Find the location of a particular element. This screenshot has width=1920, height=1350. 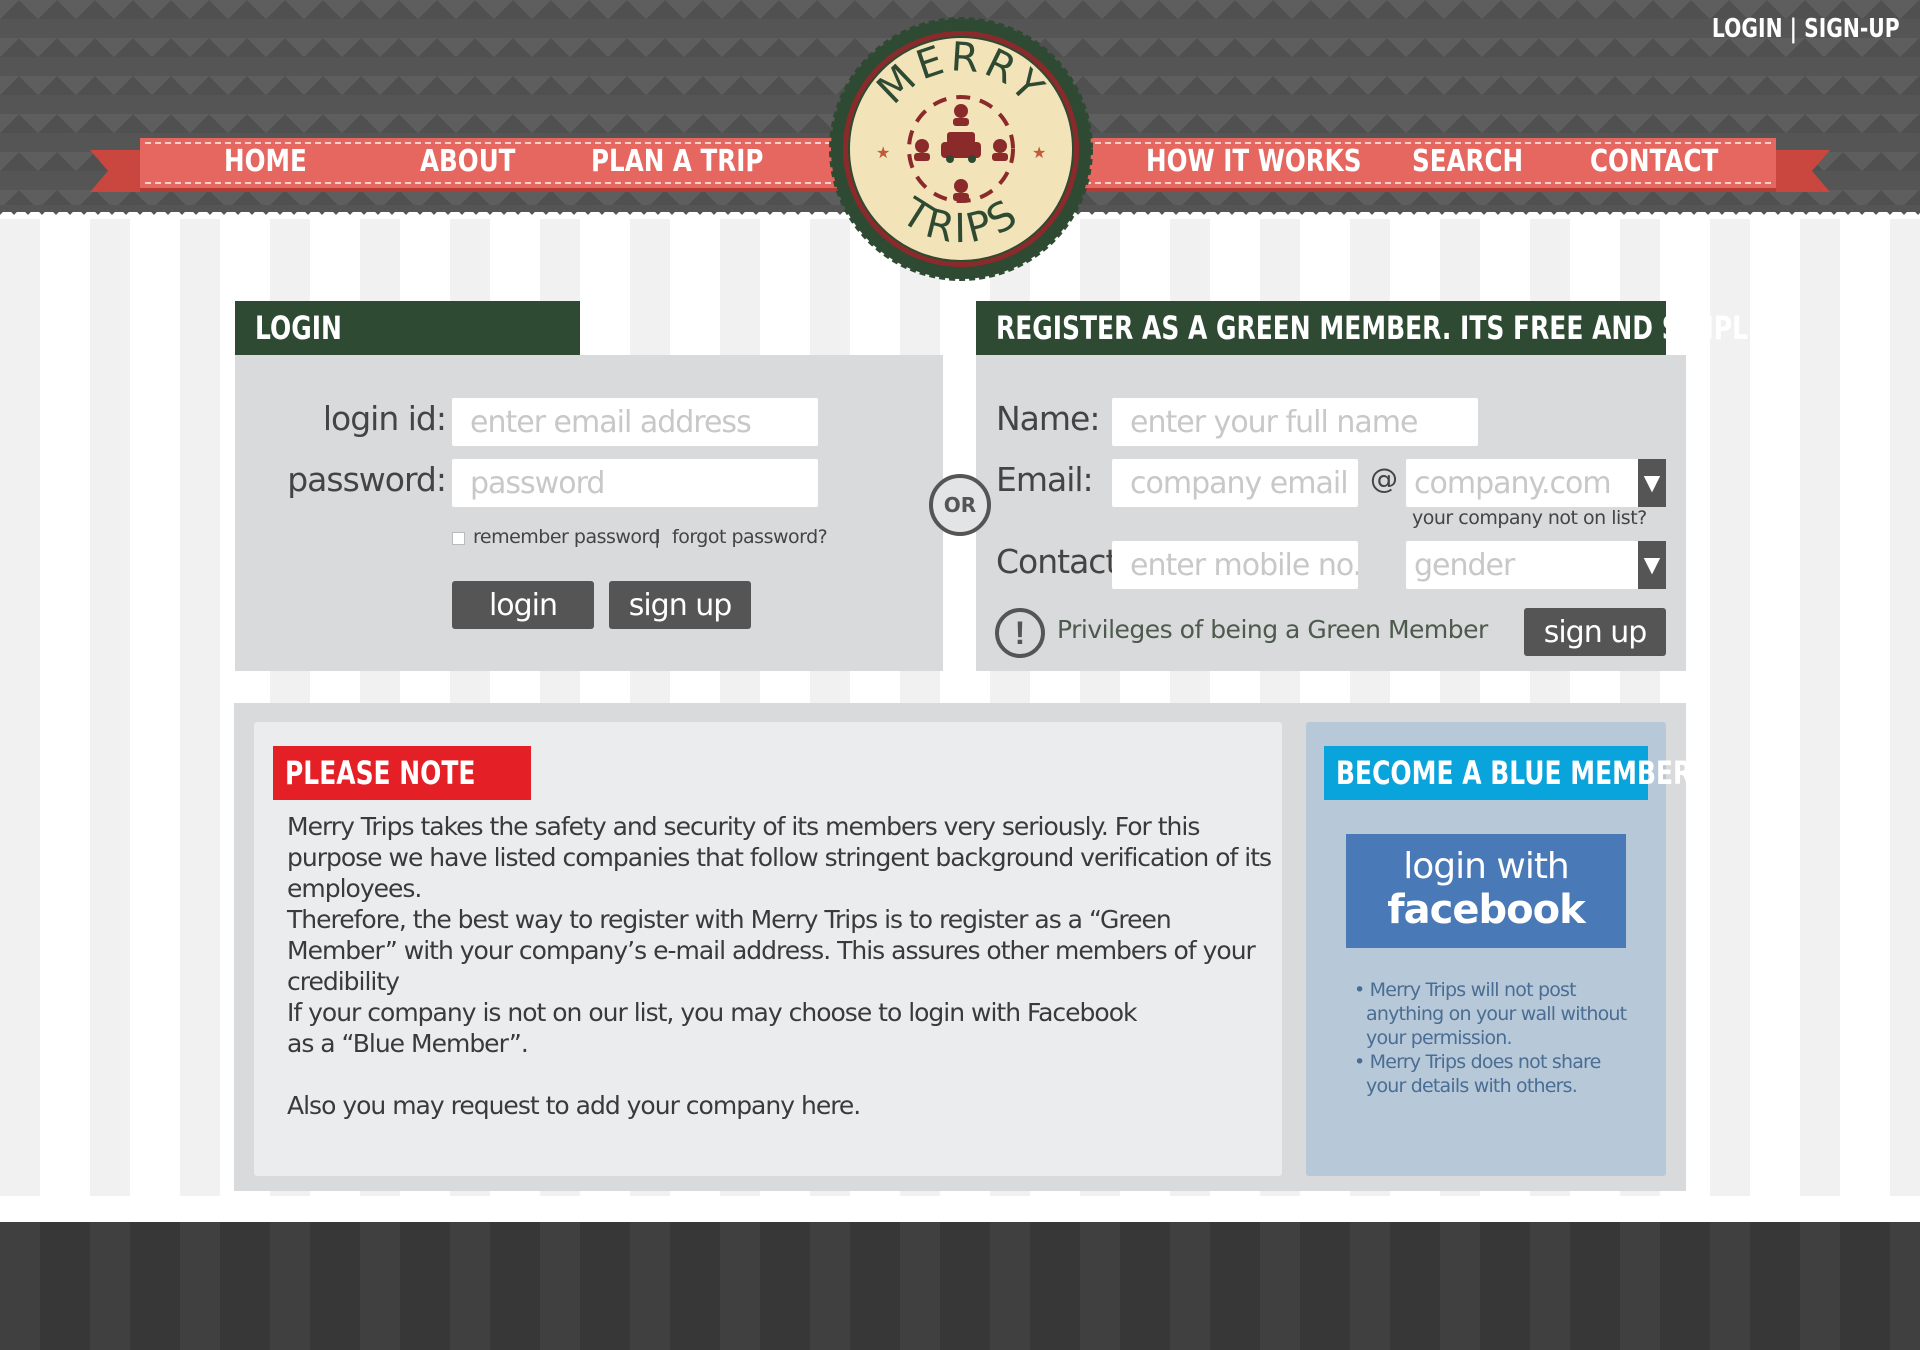

login-id-input is located at coordinates (635, 422).